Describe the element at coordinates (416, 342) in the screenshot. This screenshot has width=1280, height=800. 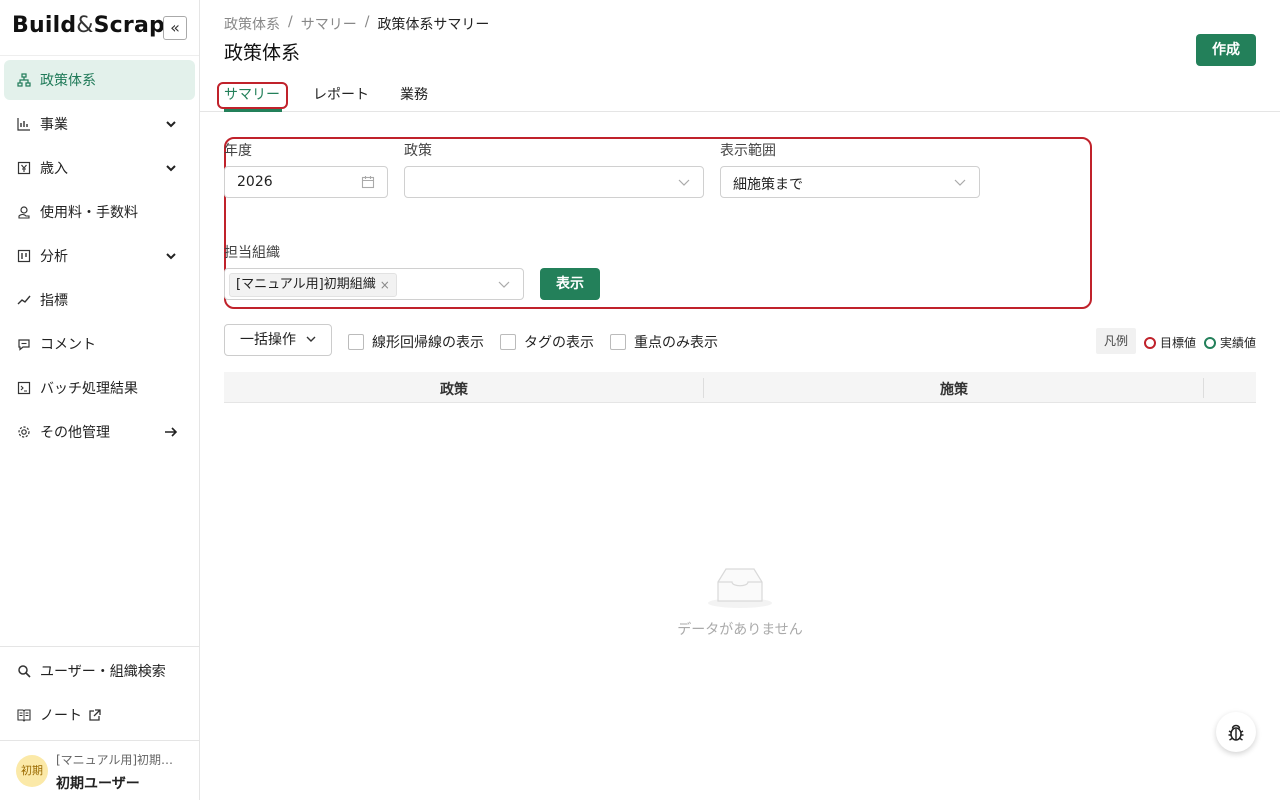
I see `regression-line-checkbox: 線形回帰線の表示` at that location.